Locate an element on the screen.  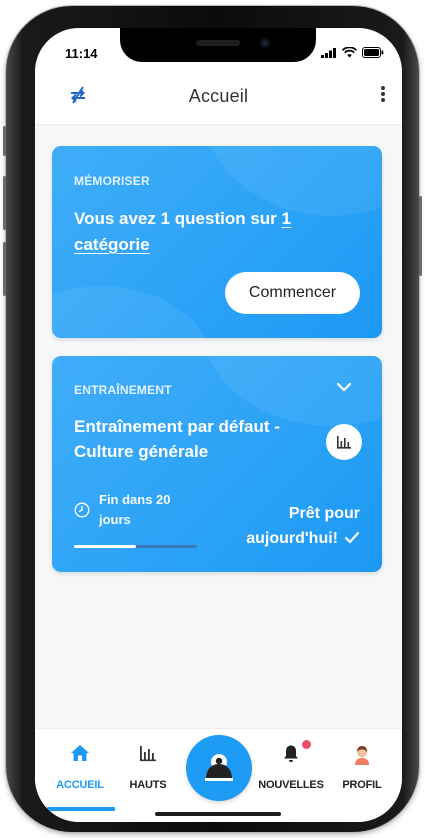
speaker is located at coordinates (218, 43).